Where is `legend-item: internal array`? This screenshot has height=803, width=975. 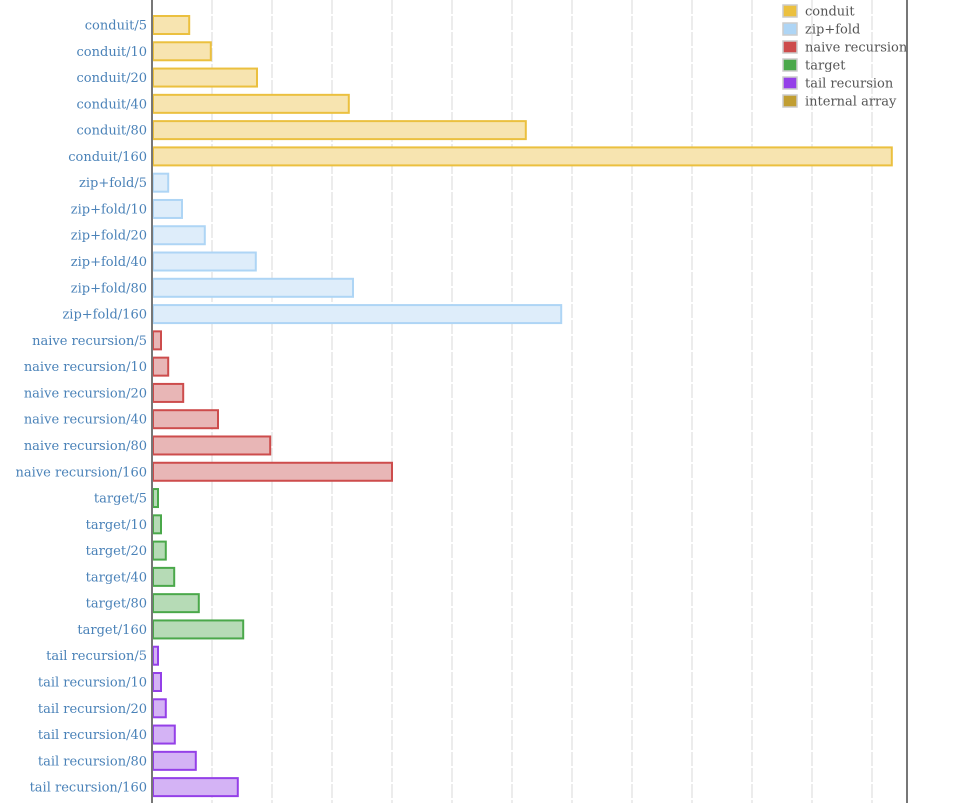
legend-item: internal array is located at coordinates (839, 102).